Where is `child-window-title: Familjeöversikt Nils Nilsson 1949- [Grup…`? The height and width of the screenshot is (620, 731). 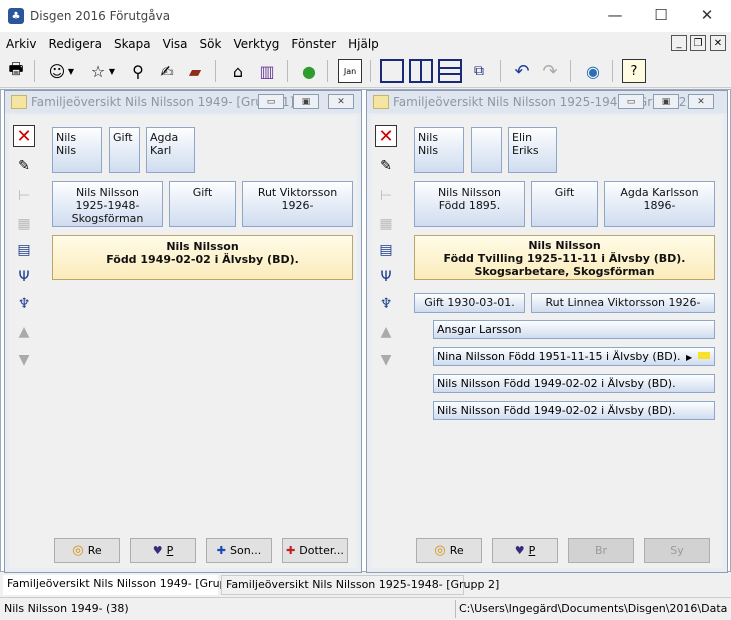 child-window-title: Familjeöversikt Nils Nilsson 1949- [Grup… is located at coordinates (163, 102).